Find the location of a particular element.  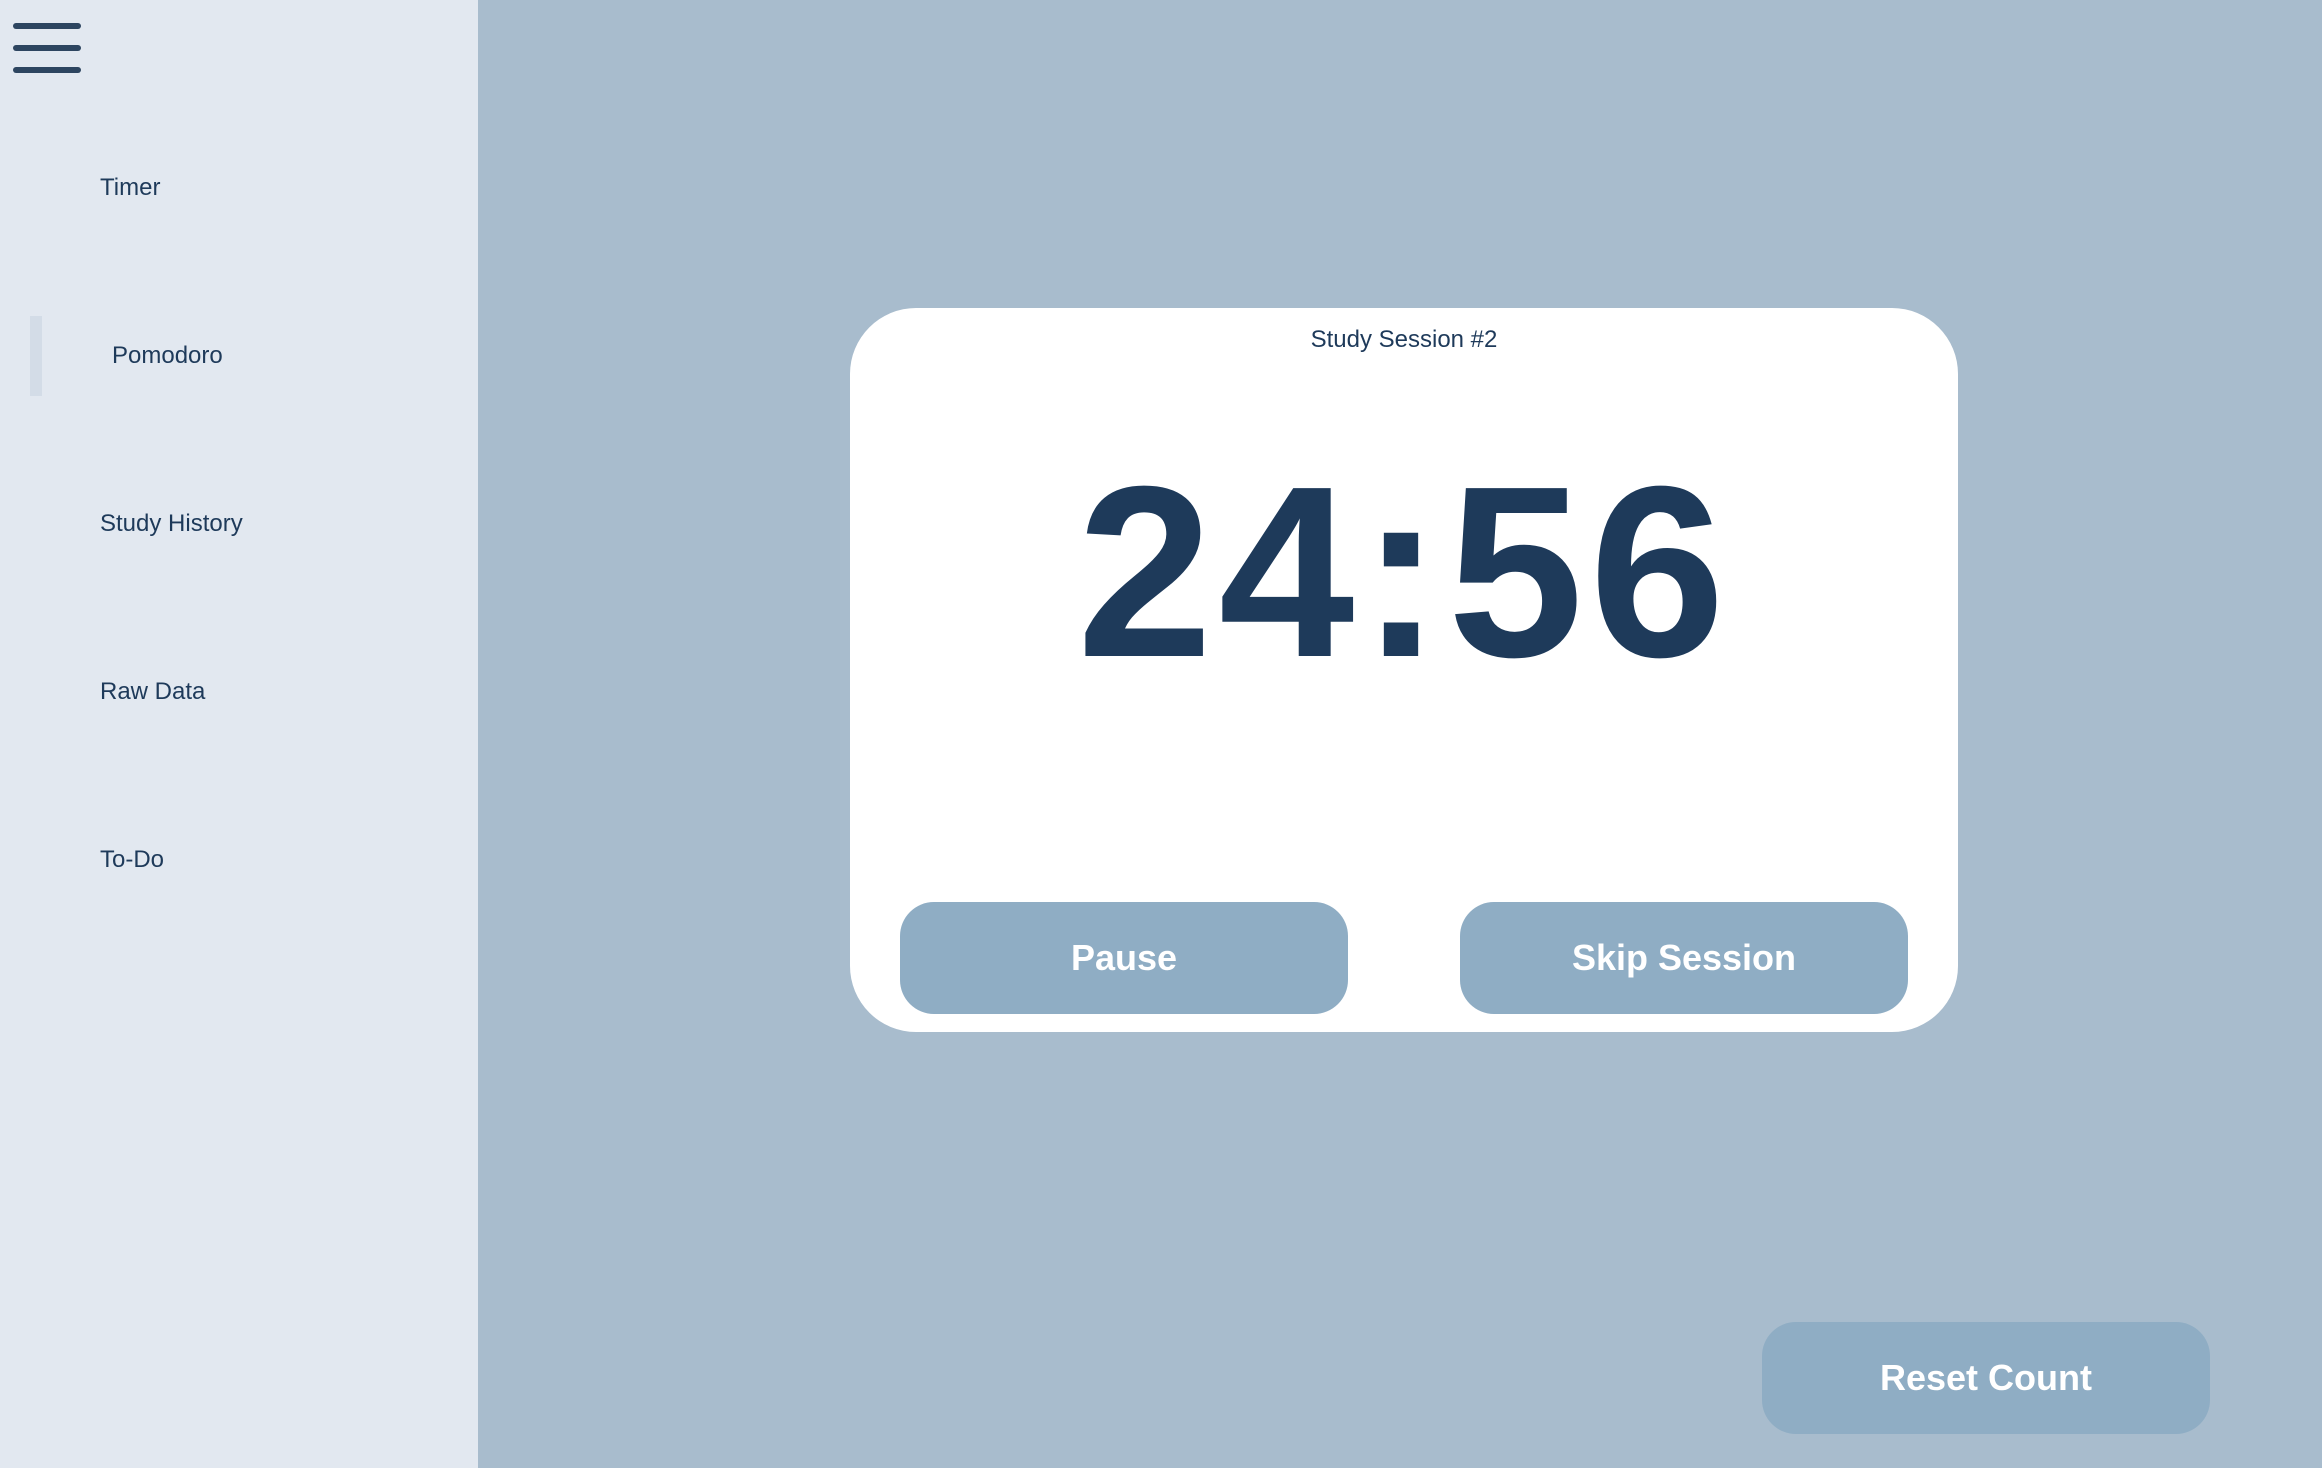

menu-bar-middle is located at coordinates (47, 48).